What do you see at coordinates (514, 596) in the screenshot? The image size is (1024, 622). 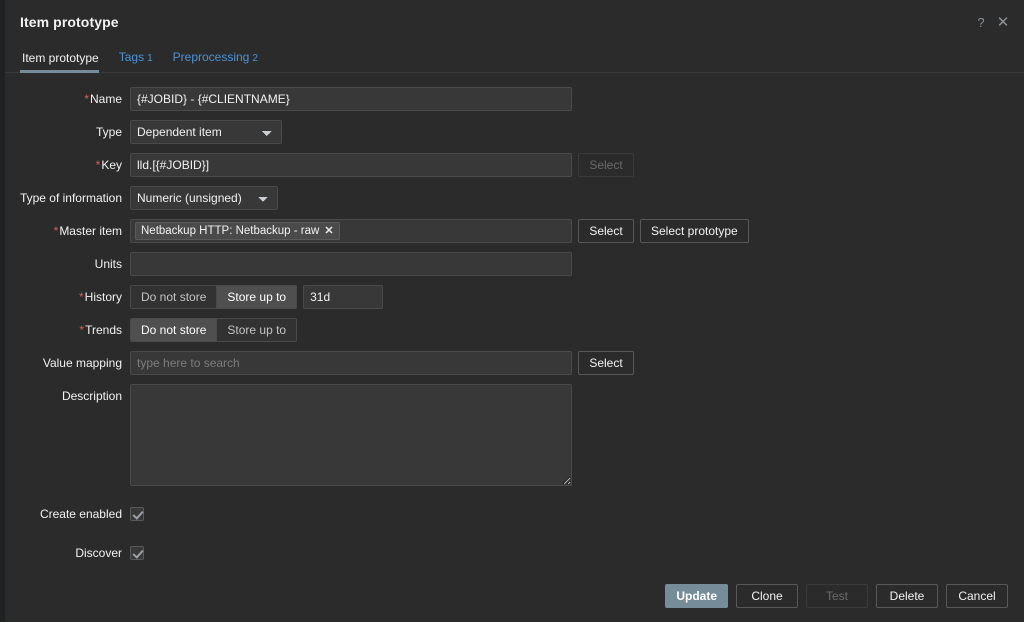 I see `dialog-footer: Update Clone Test Delete Cancel` at bounding box center [514, 596].